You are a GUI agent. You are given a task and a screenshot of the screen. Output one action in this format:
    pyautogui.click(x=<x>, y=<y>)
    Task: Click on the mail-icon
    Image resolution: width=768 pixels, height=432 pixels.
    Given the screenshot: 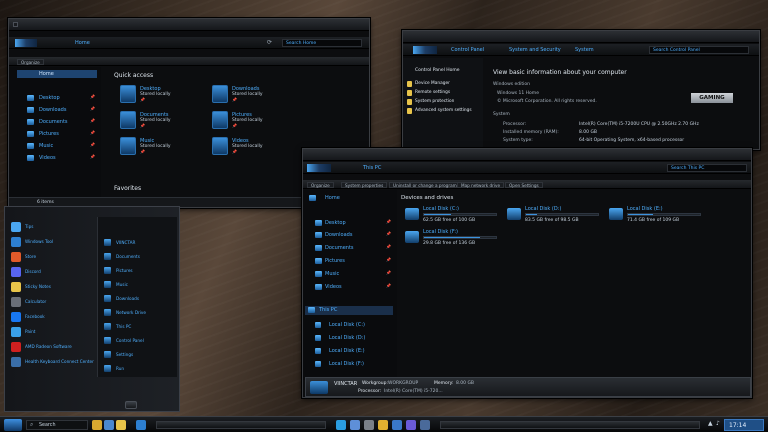 What is the action you would take?
    pyautogui.click(x=397, y=425)
    